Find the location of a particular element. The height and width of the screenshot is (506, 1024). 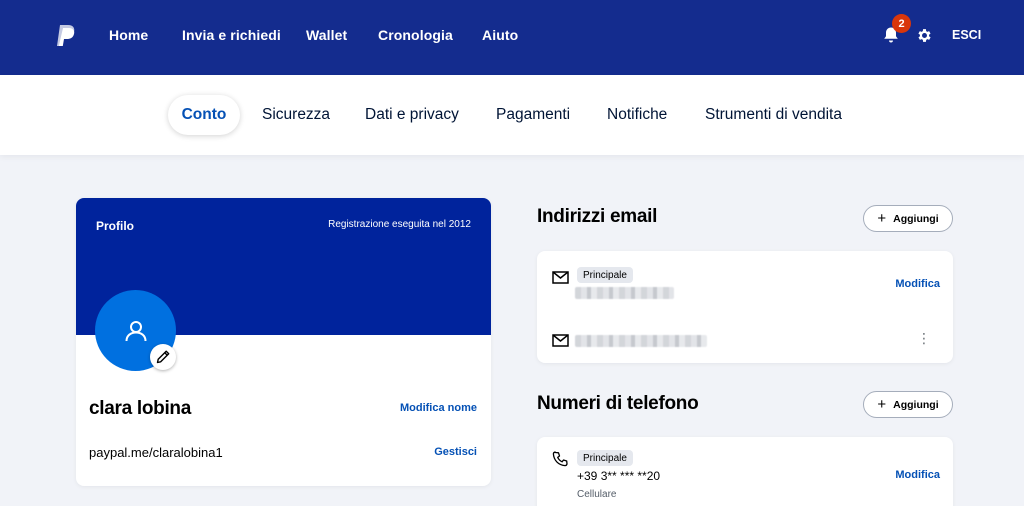

phone-icon is located at coordinates (560, 459).